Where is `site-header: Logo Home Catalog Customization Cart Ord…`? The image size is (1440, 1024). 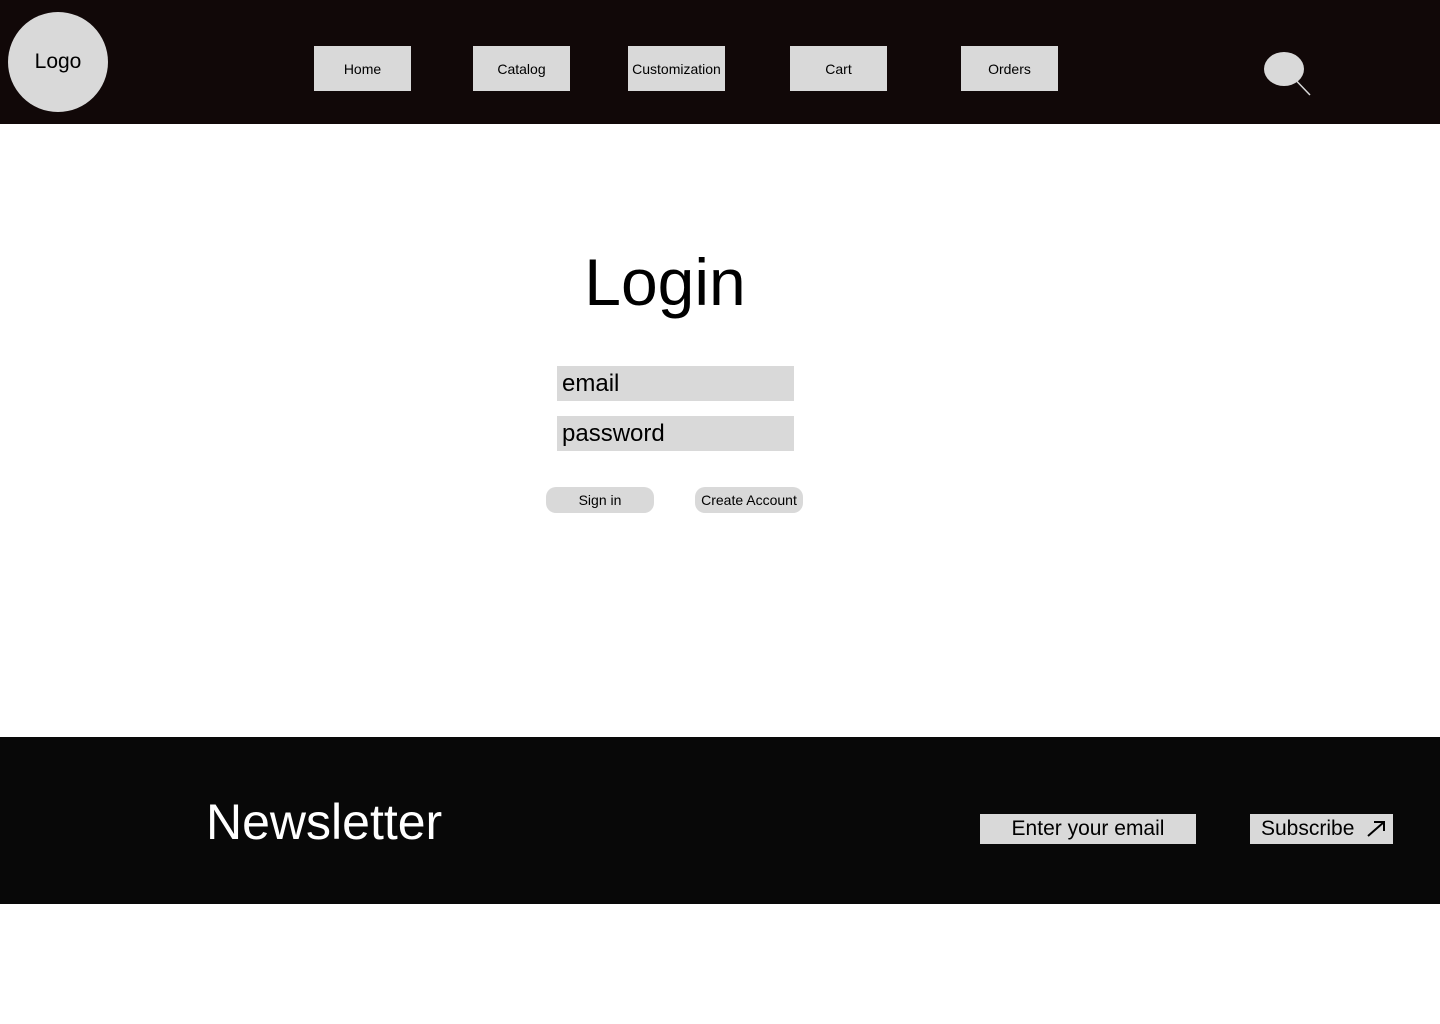 site-header: Logo Home Catalog Customization Cart Ord… is located at coordinates (720, 62).